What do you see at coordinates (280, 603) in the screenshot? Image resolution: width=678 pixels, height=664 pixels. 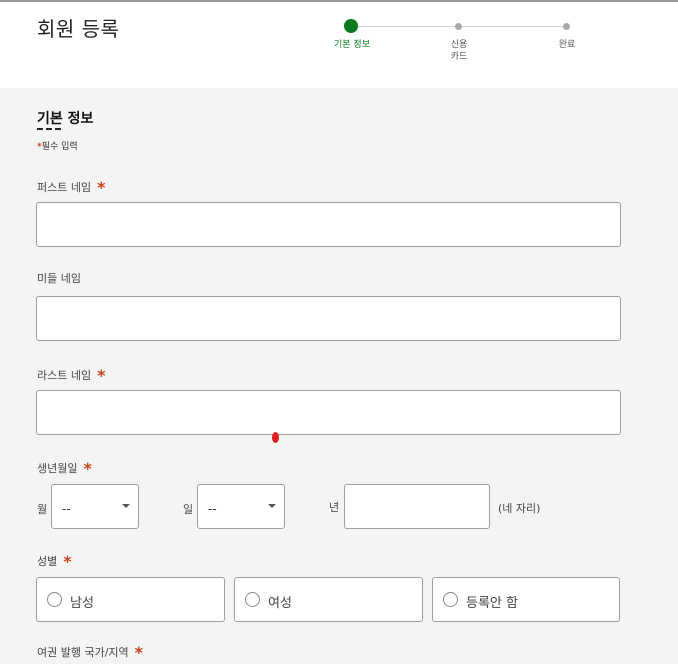 I see `gender-option-label: 여성` at bounding box center [280, 603].